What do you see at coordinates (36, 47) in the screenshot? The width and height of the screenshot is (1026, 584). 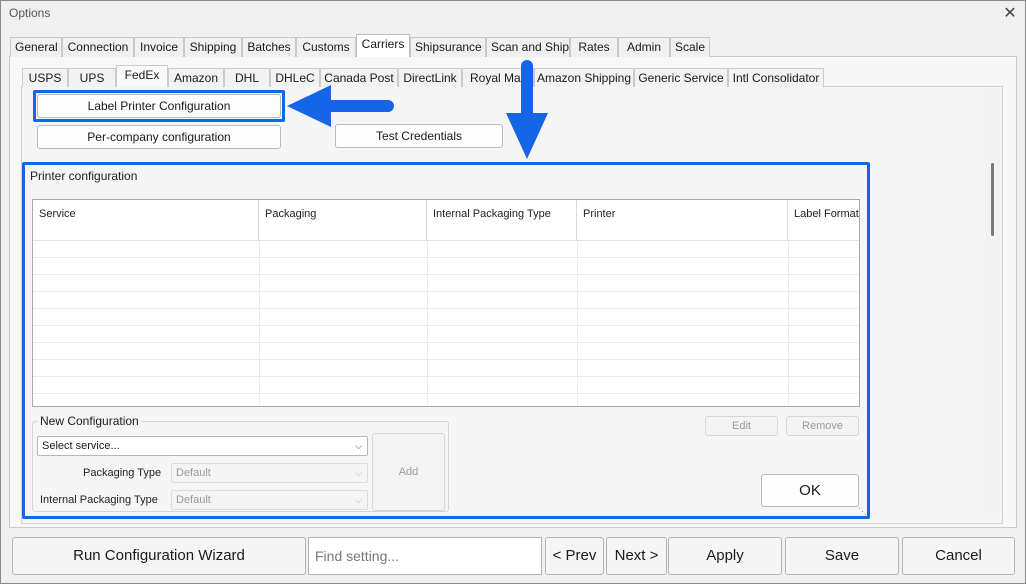 I see `tab-general: General` at bounding box center [36, 47].